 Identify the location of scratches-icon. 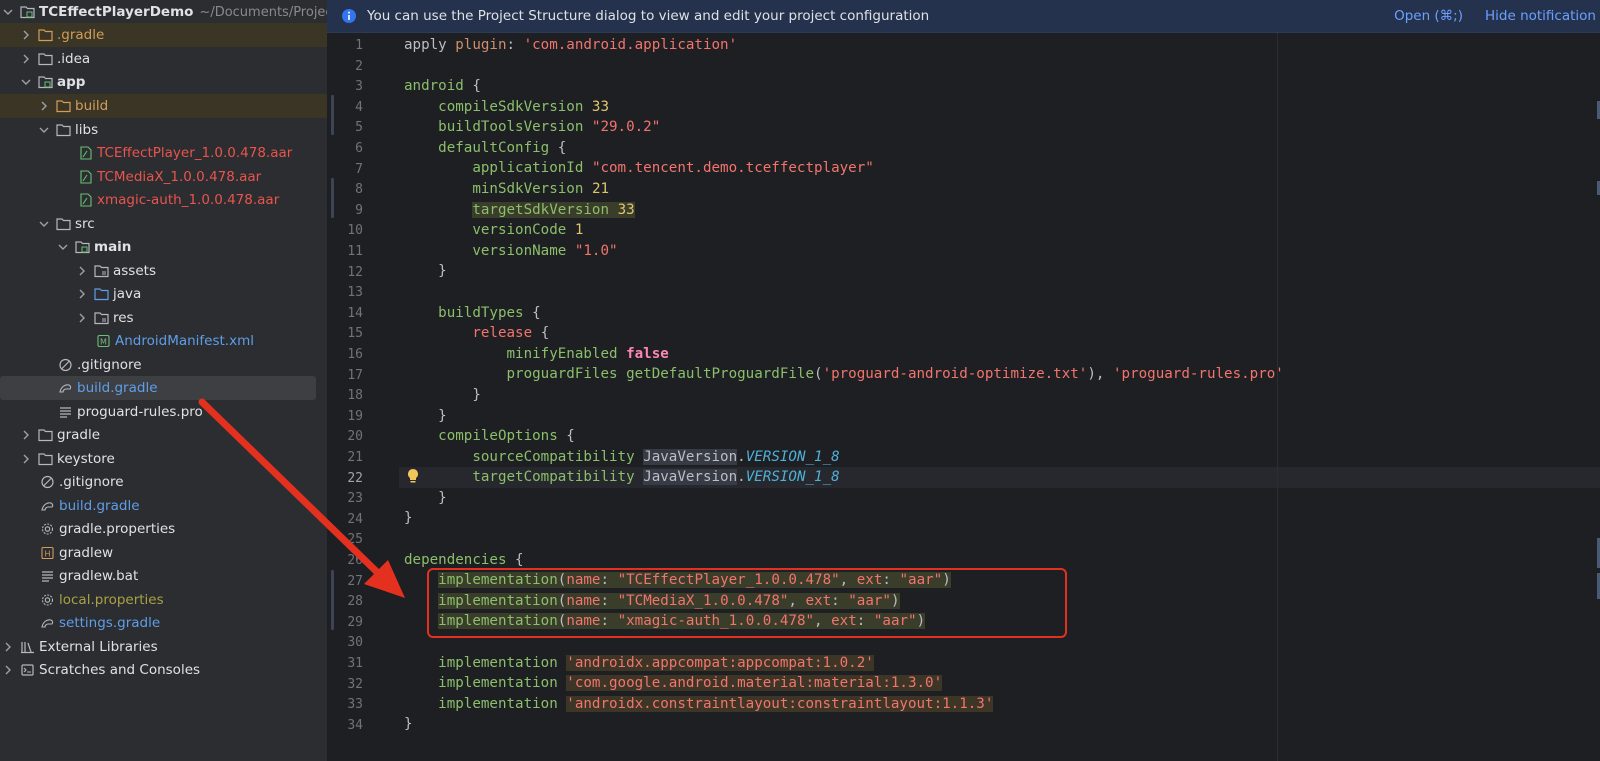
(27, 670).